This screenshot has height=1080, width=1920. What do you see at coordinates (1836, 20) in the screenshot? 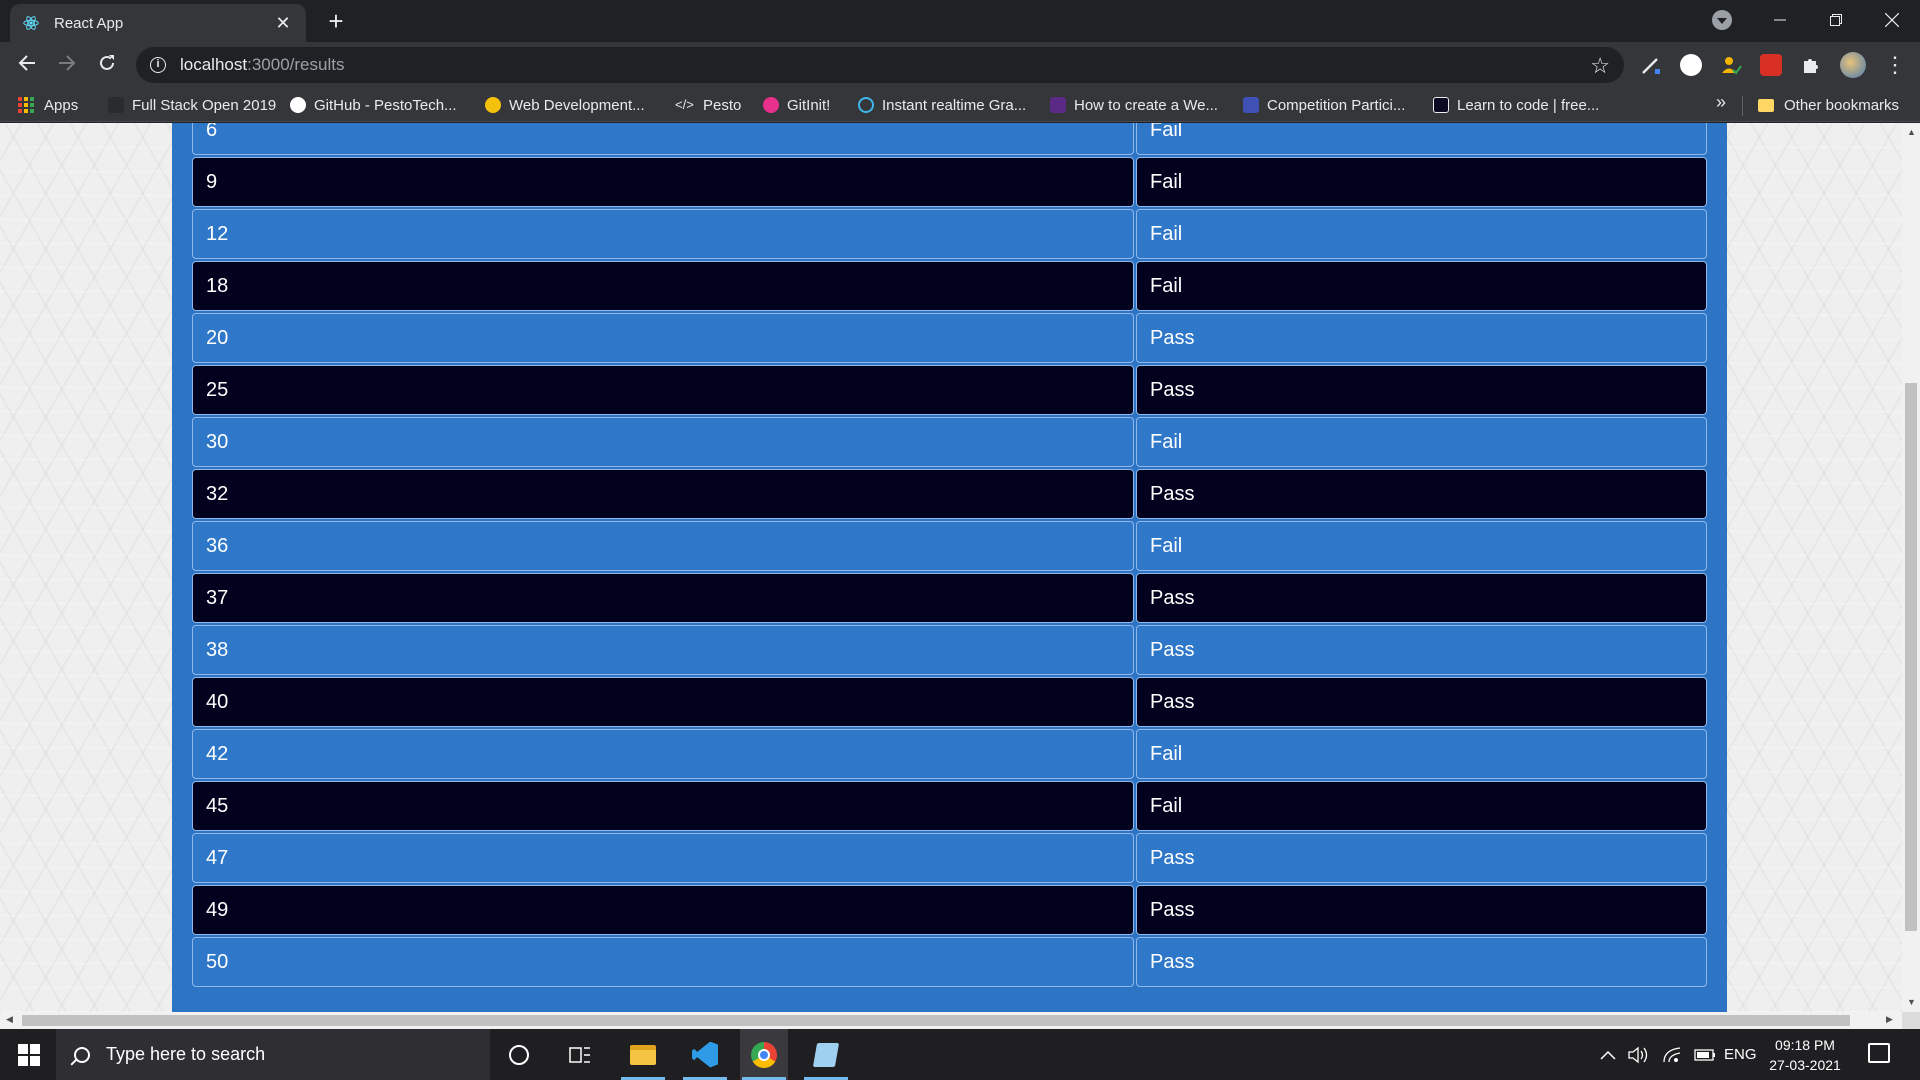
I see `restore-icon` at bounding box center [1836, 20].